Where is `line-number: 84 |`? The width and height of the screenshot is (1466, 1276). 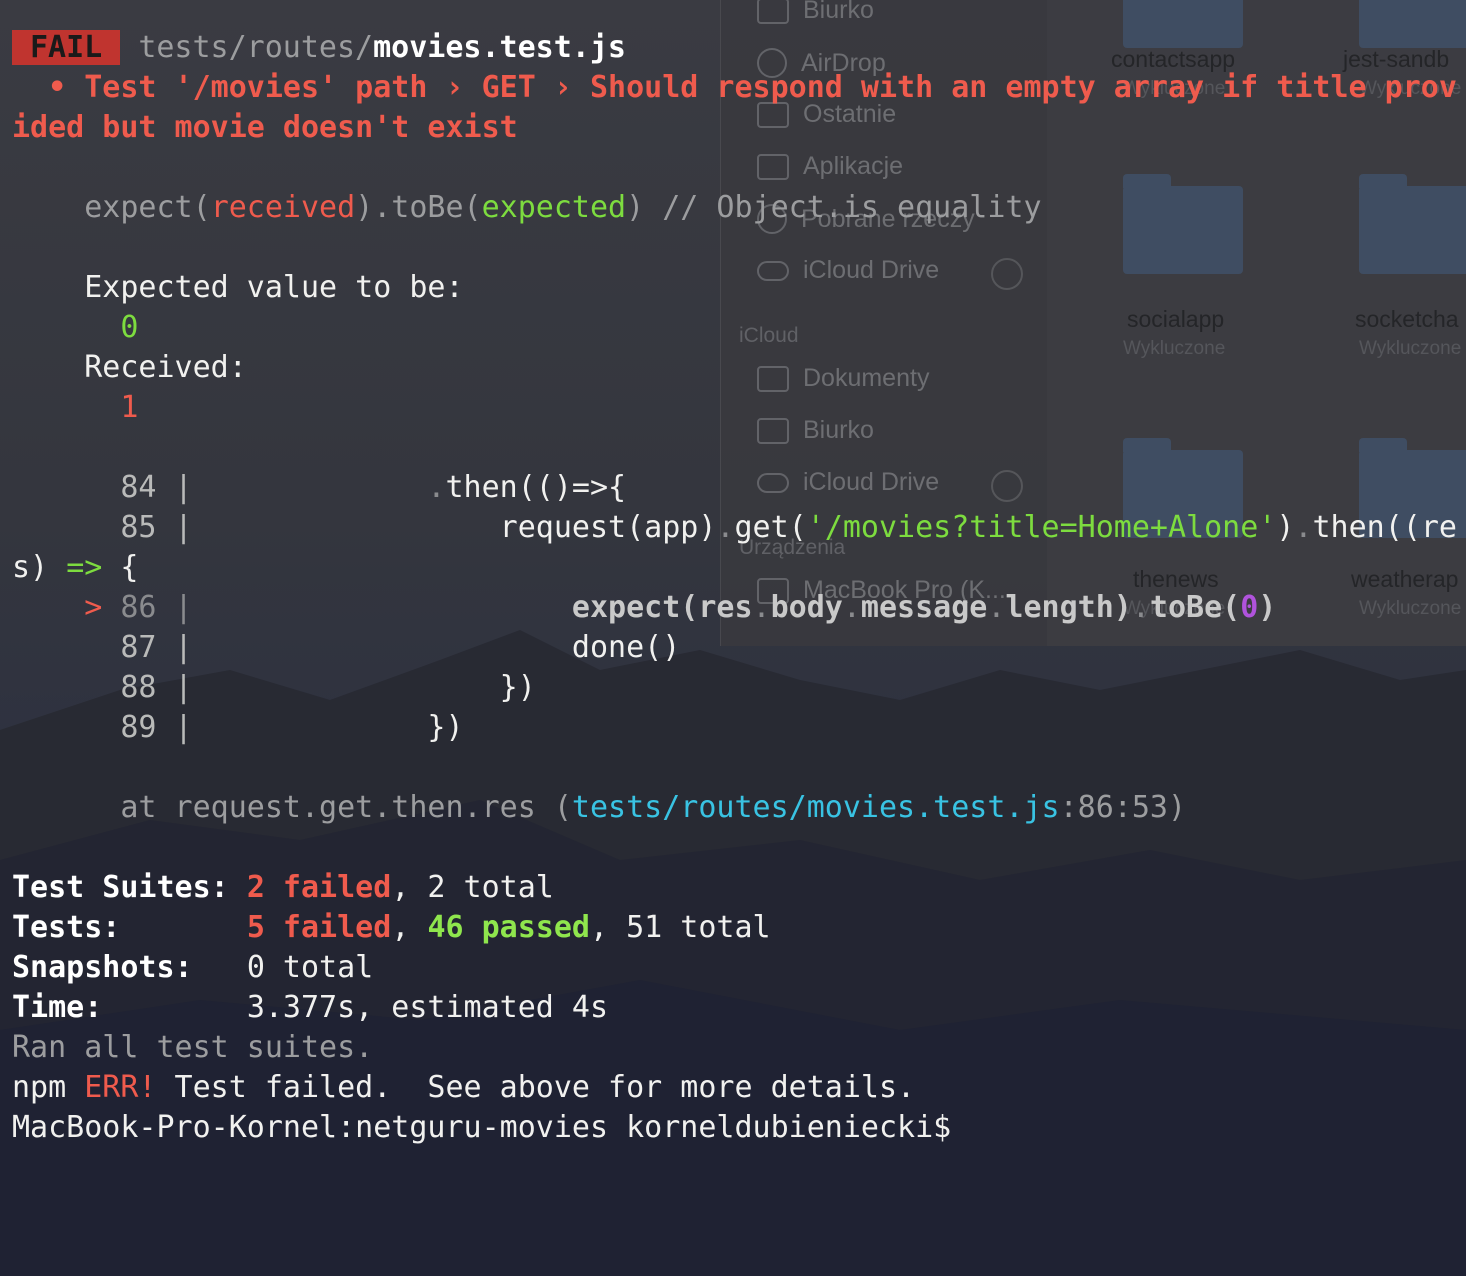
line-number: 84 | is located at coordinates (102, 487).